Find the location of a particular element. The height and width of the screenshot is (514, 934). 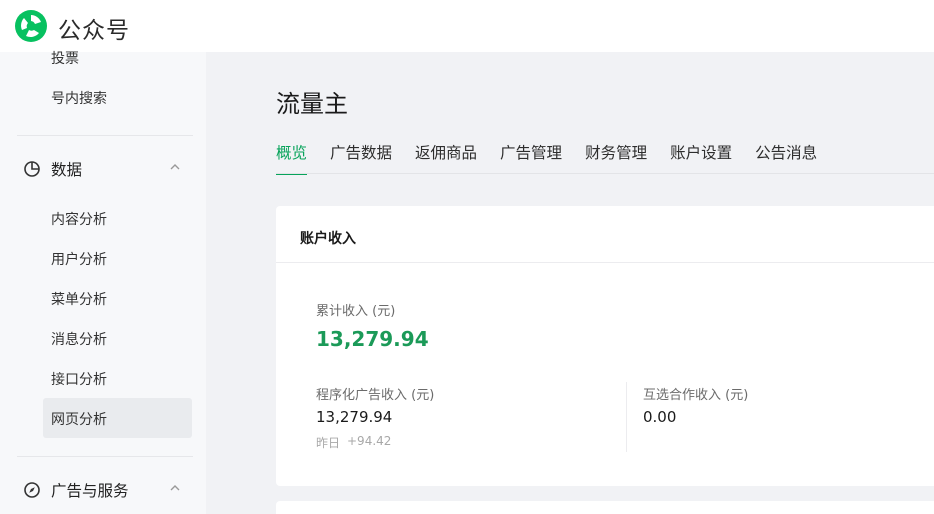

programmatic-ad-income-label: 程序化广告收入 (元) is located at coordinates (375, 395).